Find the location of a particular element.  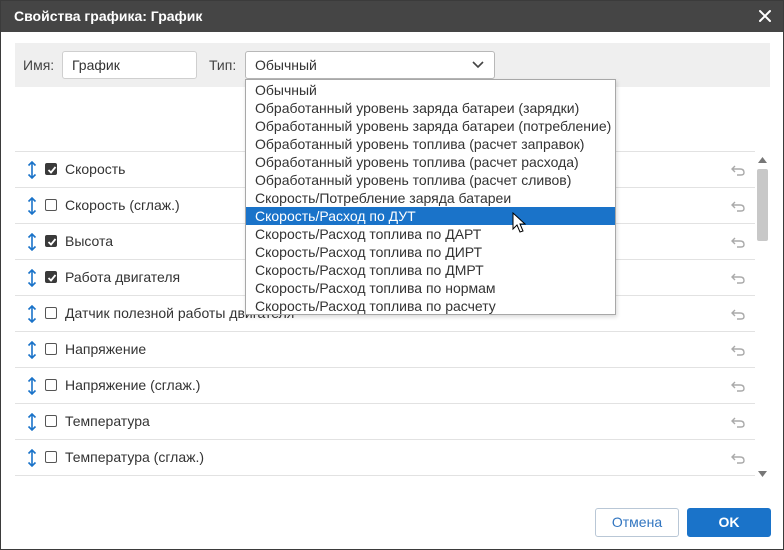

mouse-cursor-icon is located at coordinates (519, 222).